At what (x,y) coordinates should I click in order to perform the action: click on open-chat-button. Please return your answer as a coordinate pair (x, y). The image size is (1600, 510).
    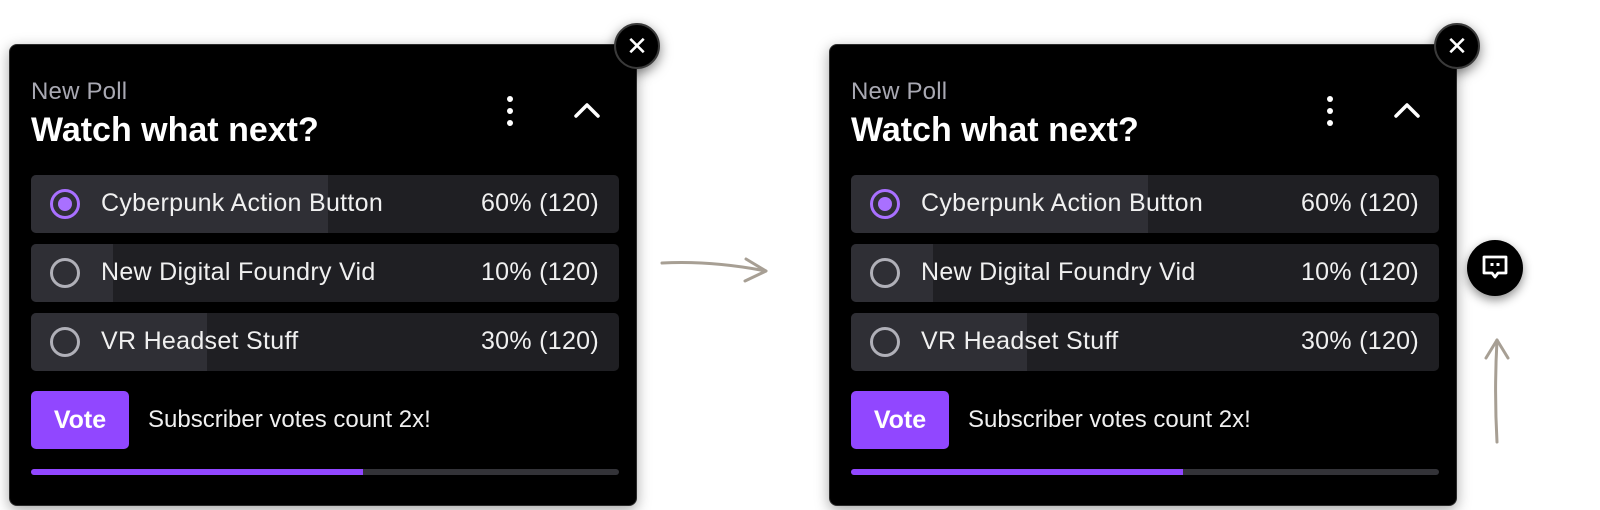
    Looking at the image, I should click on (1495, 268).